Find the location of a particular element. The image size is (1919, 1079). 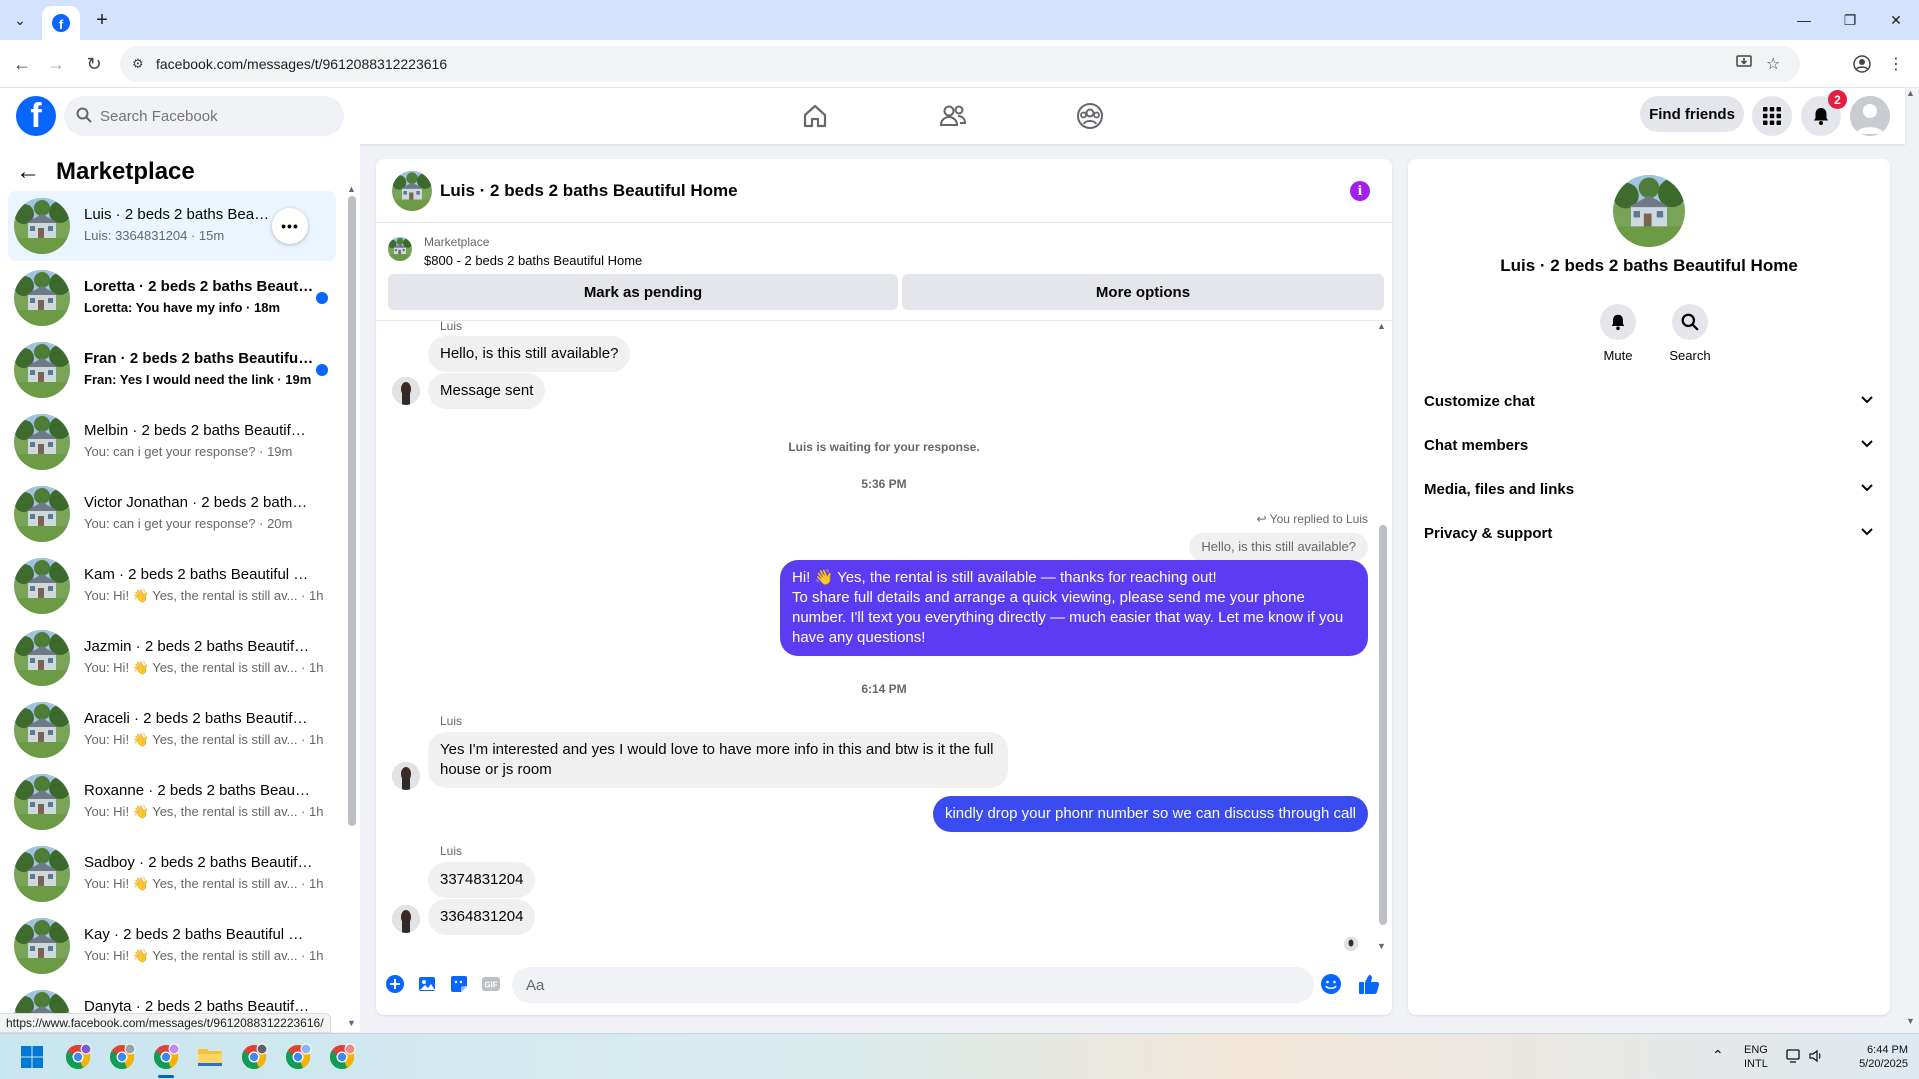

mute-button: Mute is located at coordinates (1618, 333).